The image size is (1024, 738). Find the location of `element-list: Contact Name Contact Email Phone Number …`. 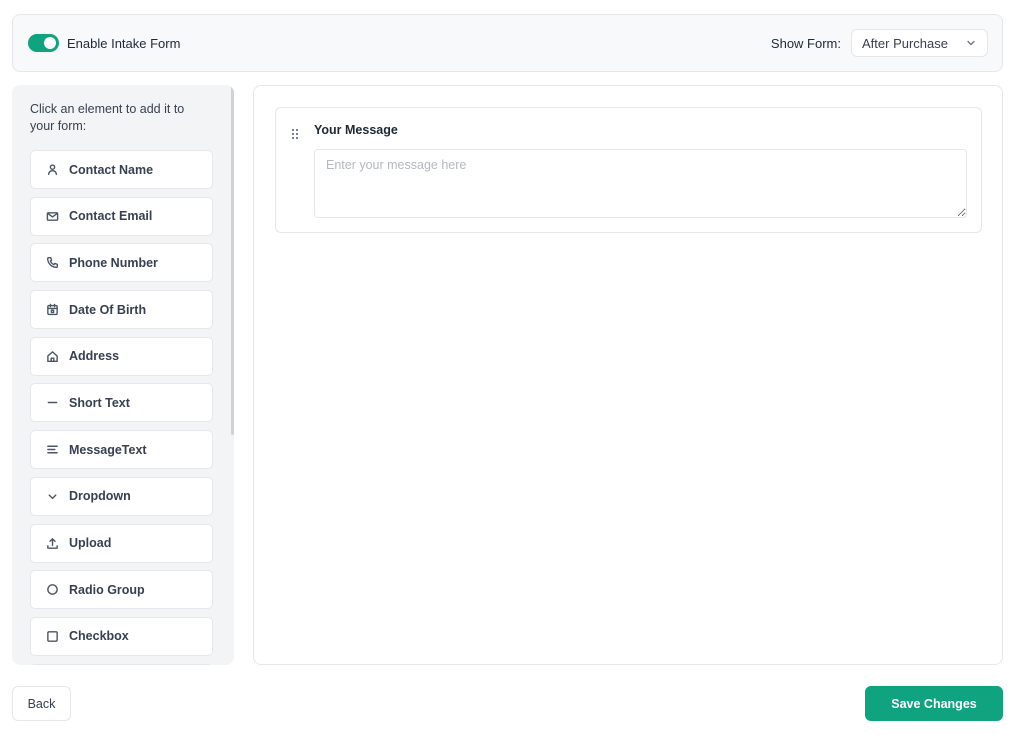

element-list: Contact Name Contact Email Phone Number … is located at coordinates (121, 407).